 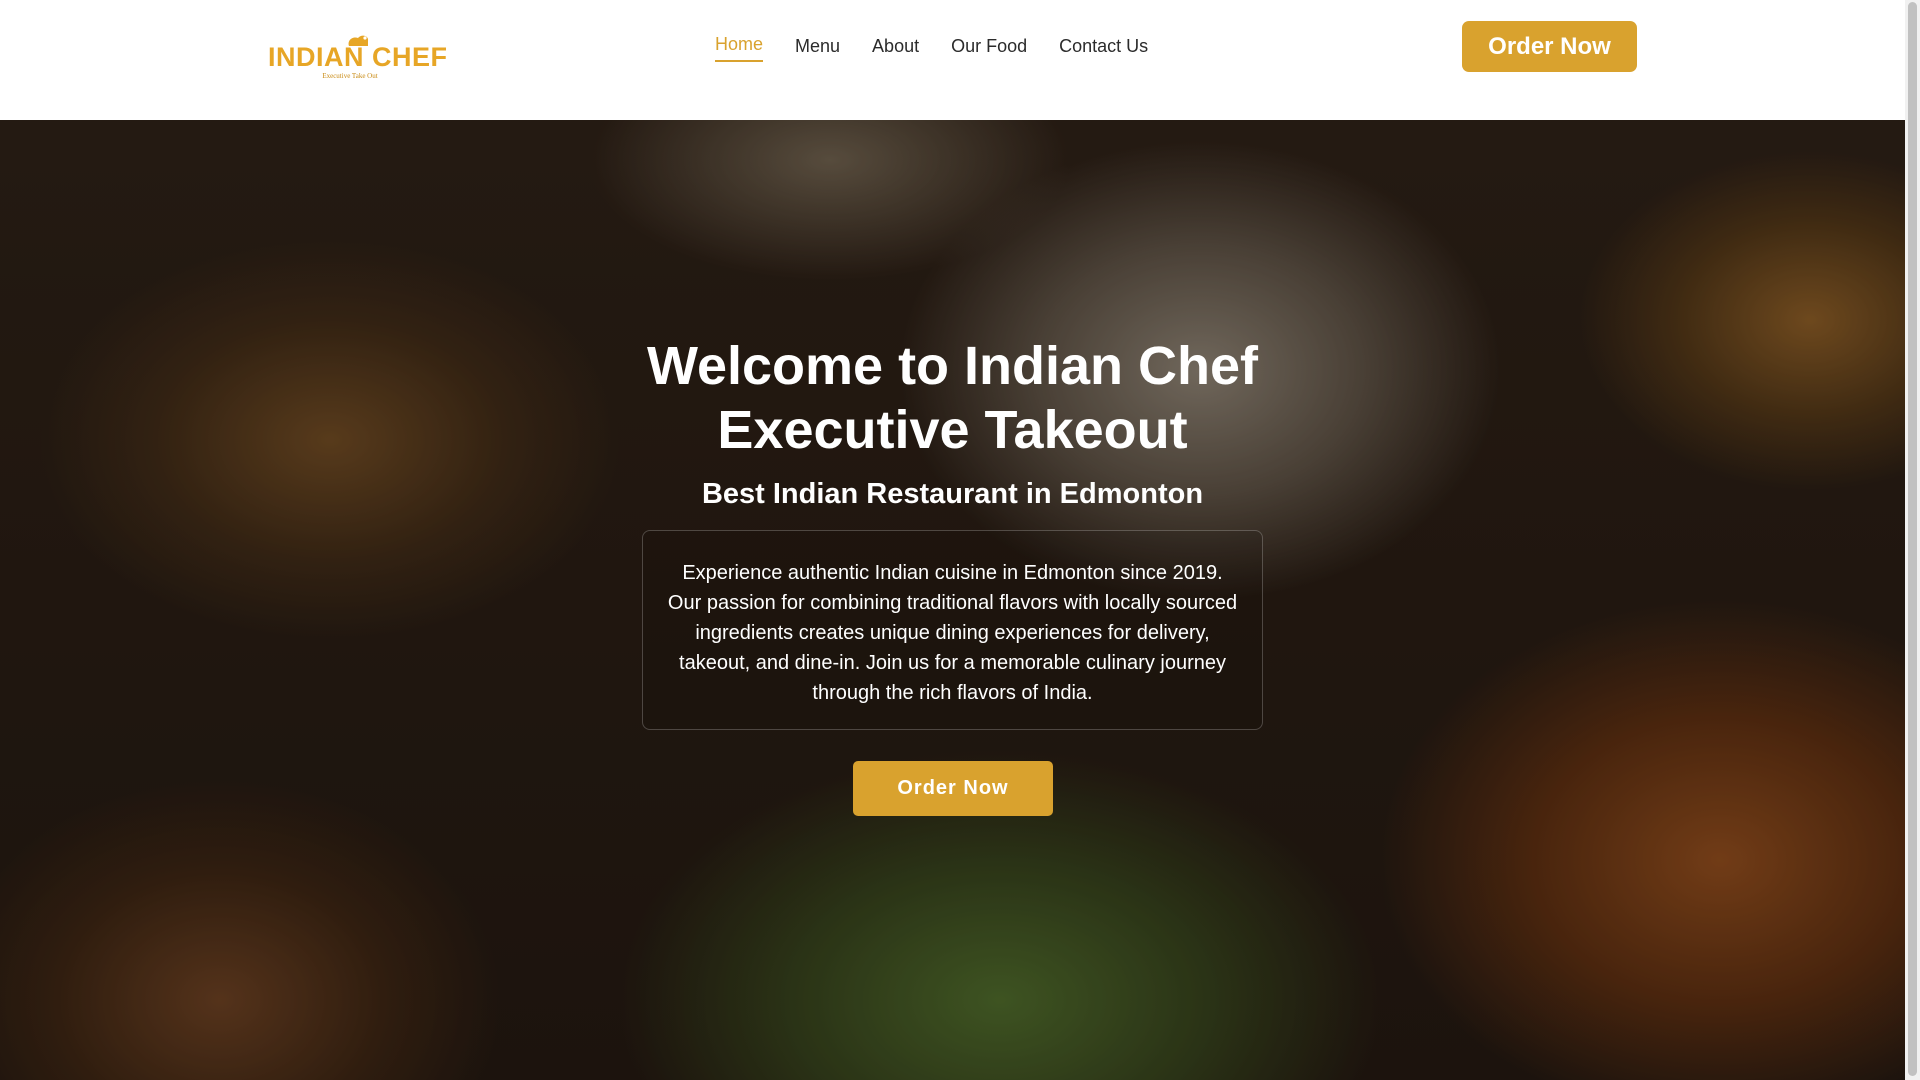 What do you see at coordinates (1103, 46) in the screenshot?
I see `nav-item-contact-us: Contact Us` at bounding box center [1103, 46].